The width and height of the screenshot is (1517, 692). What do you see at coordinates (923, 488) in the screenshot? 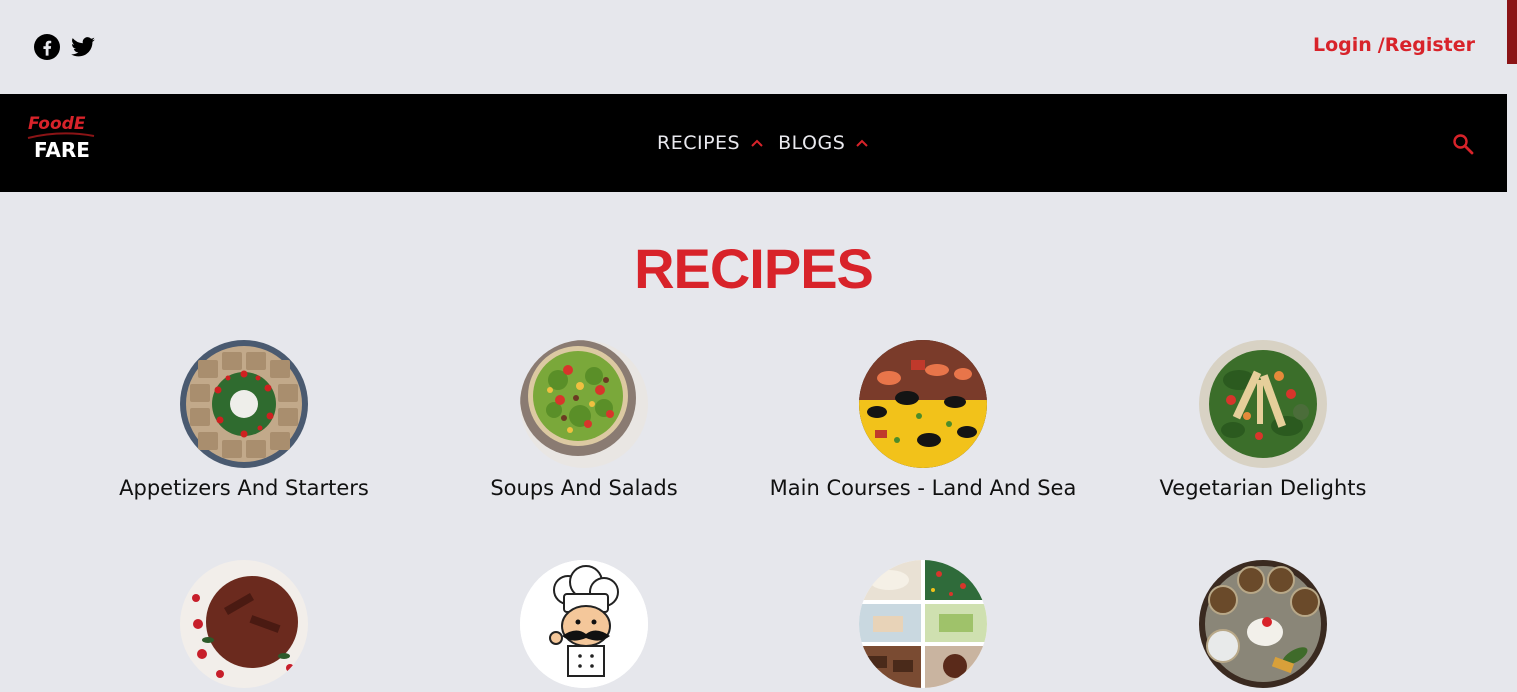
I see `category-title: Main Courses - Land And Sea` at bounding box center [923, 488].